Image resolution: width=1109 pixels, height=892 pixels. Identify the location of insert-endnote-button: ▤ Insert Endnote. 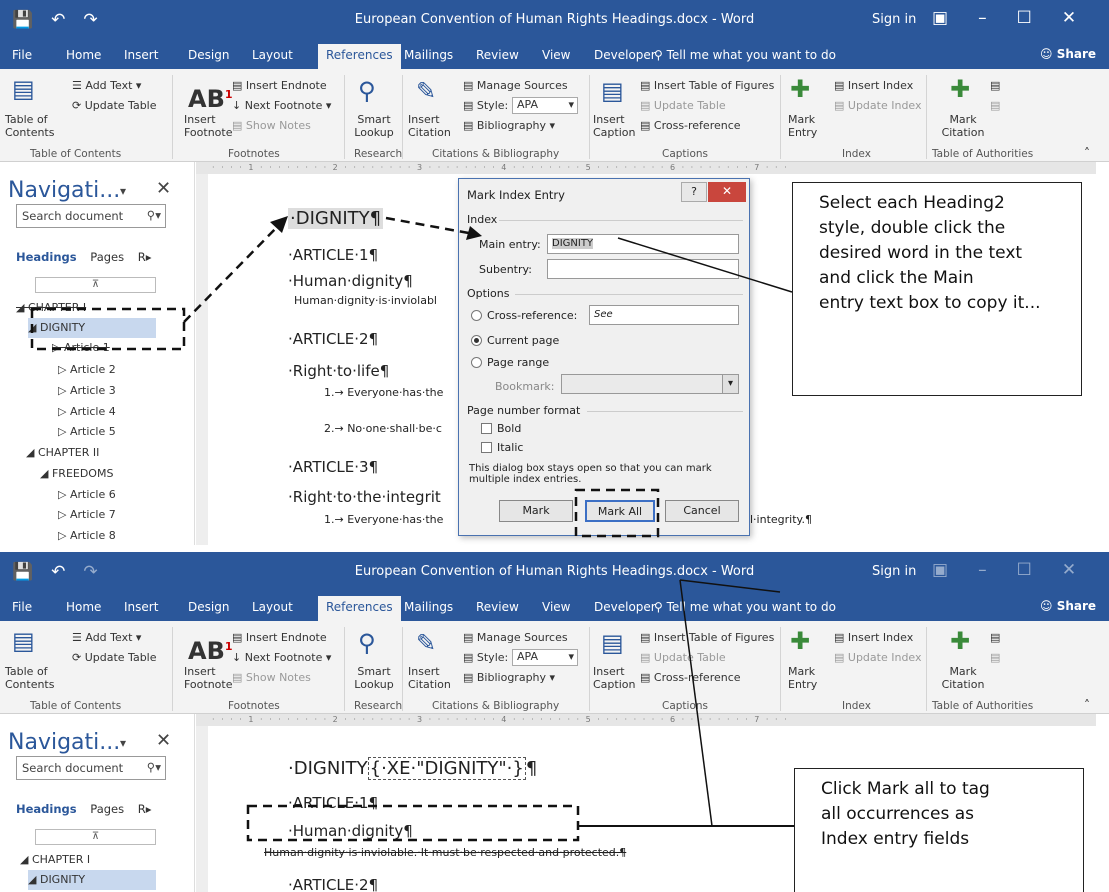
(279, 85).